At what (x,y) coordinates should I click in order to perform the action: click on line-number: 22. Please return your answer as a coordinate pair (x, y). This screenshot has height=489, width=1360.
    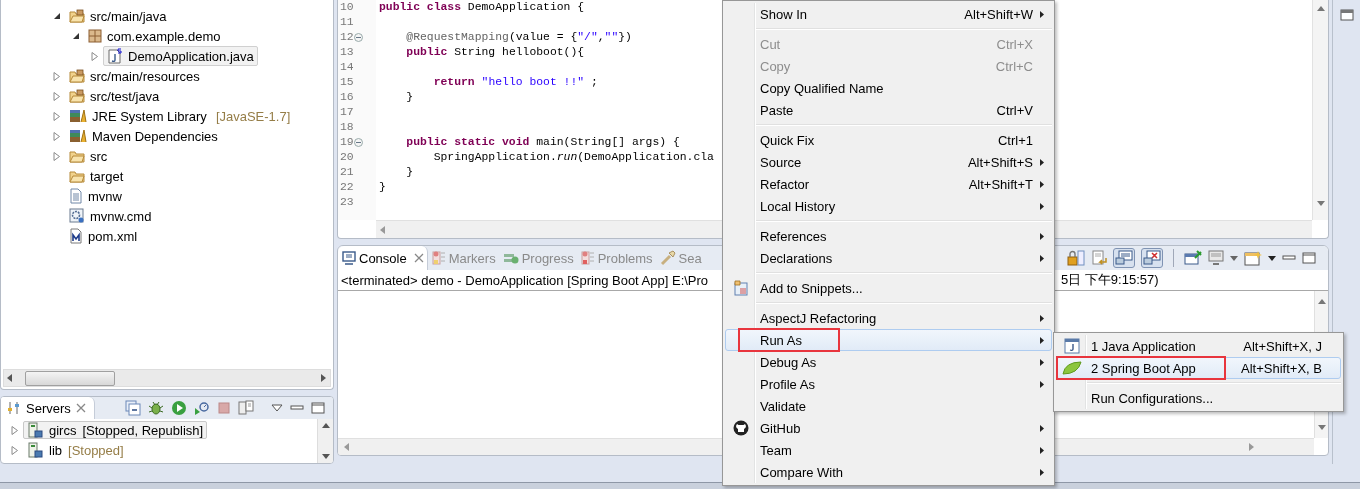
    Looking at the image, I should click on (347, 187).